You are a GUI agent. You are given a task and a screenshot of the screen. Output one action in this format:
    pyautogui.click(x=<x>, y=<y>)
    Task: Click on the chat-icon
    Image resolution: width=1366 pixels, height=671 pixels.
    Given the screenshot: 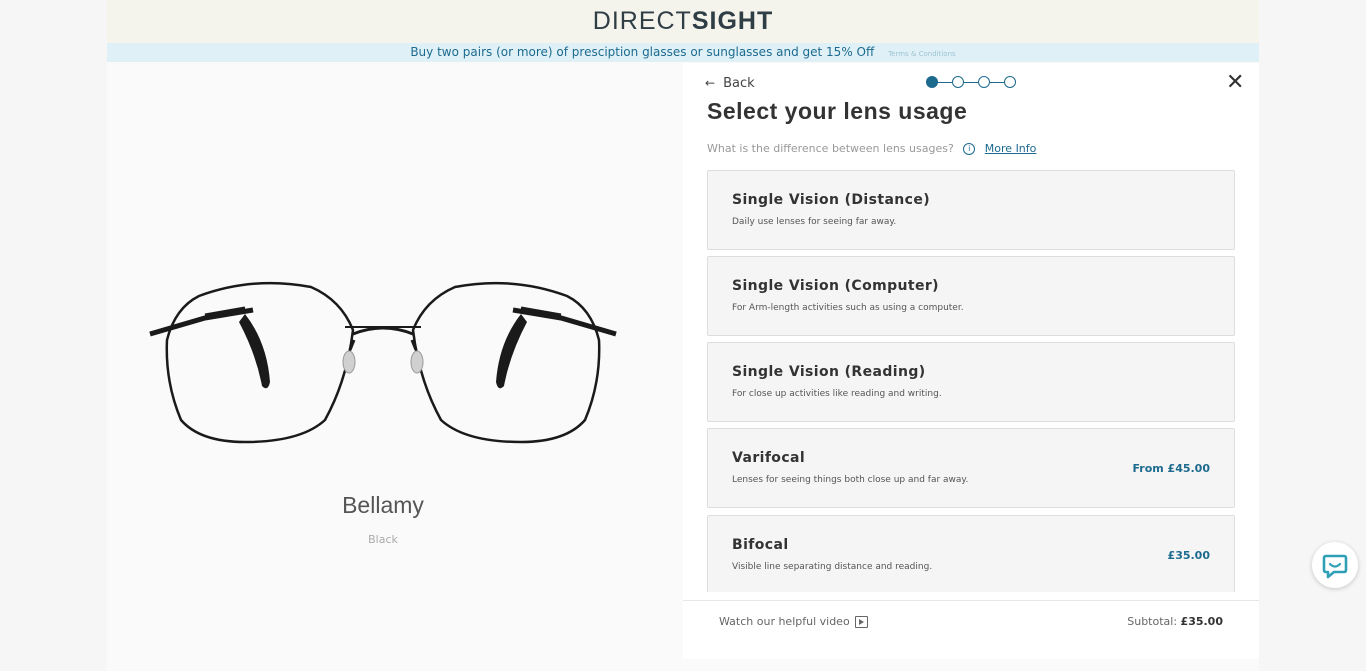 What is the action you would take?
    pyautogui.click(x=1335, y=566)
    